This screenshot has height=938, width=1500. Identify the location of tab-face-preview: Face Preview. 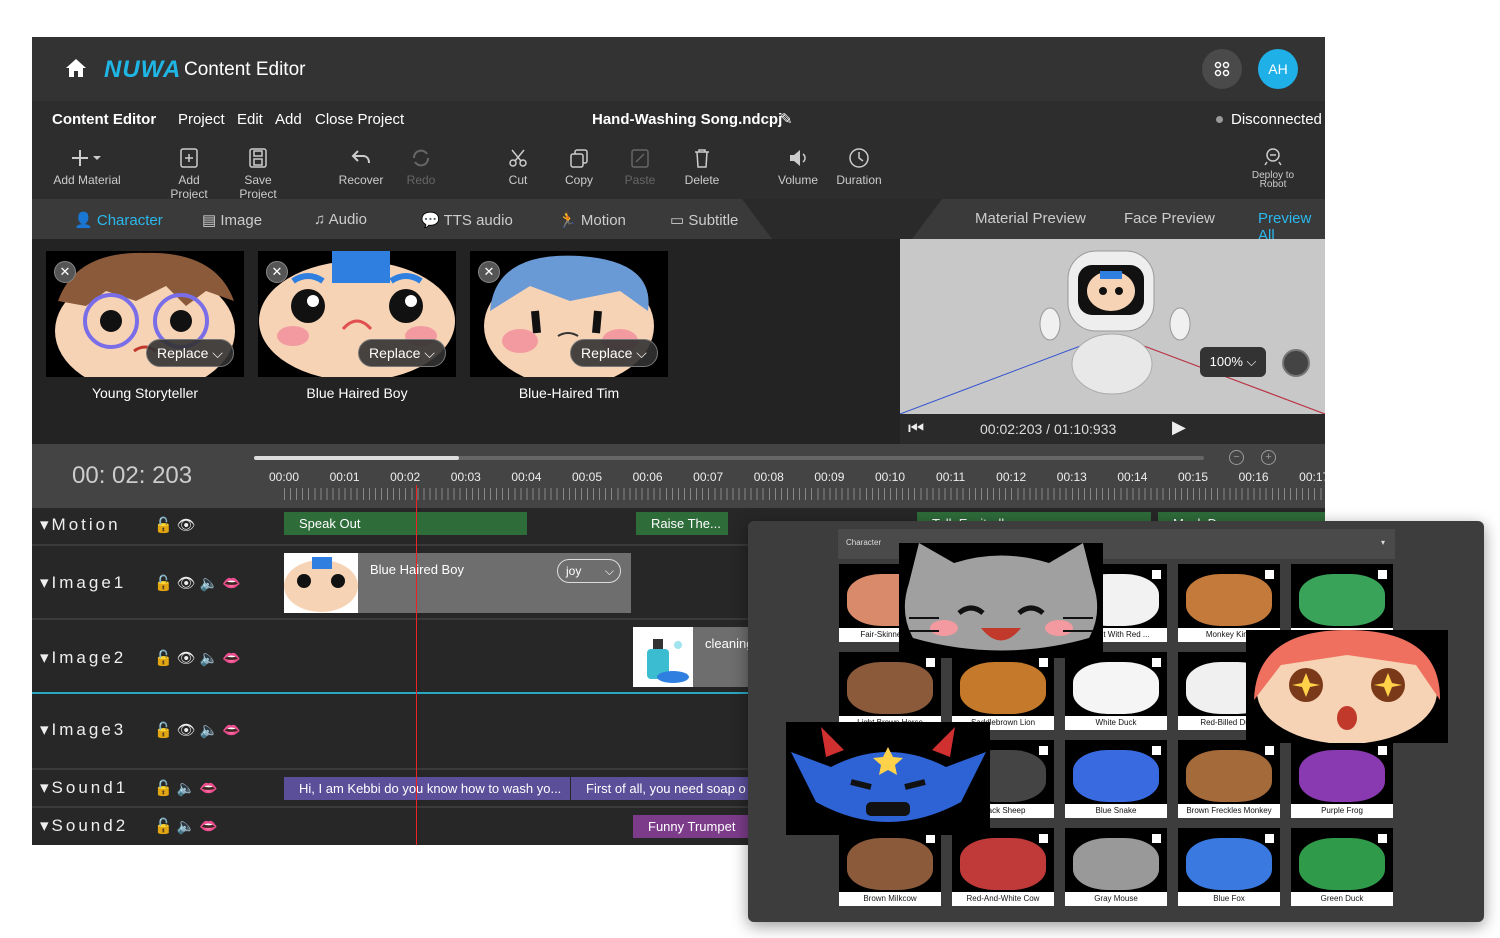
(1169, 218).